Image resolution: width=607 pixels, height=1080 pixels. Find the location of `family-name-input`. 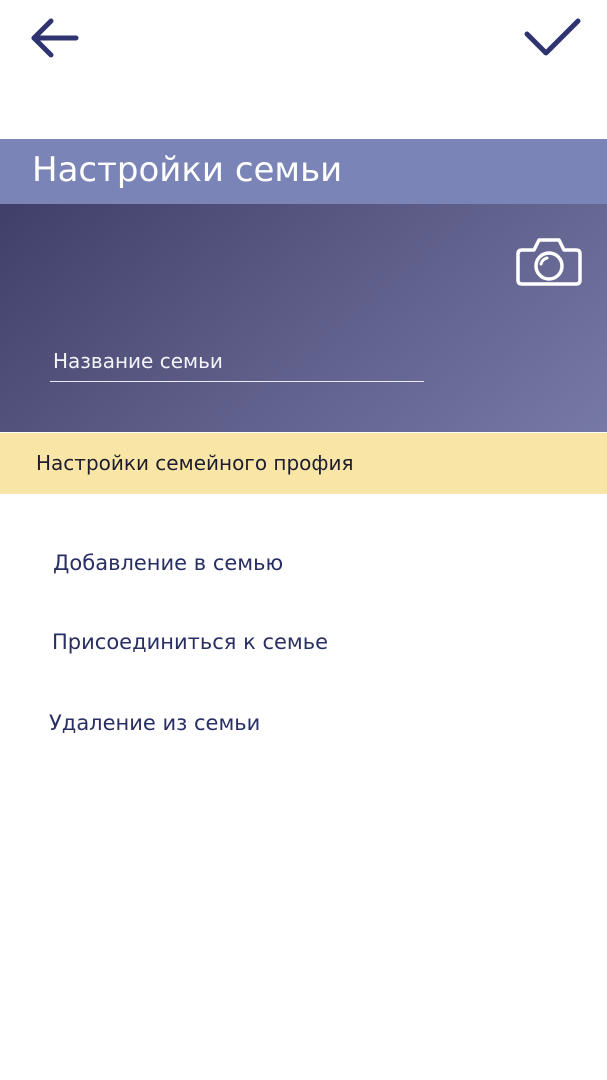

family-name-input is located at coordinates (236, 361).